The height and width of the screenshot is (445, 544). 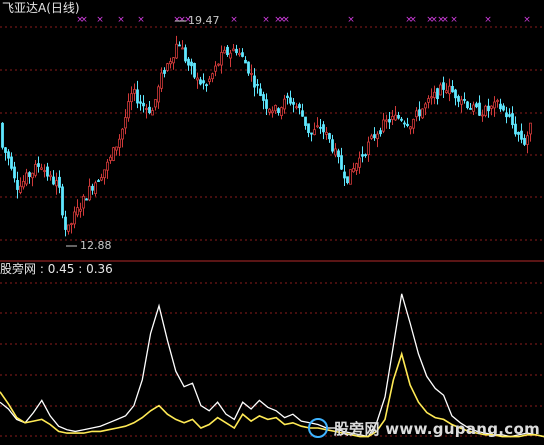 I want to click on watermark: 股旁网 www.gupang.com, so click(x=423, y=428).